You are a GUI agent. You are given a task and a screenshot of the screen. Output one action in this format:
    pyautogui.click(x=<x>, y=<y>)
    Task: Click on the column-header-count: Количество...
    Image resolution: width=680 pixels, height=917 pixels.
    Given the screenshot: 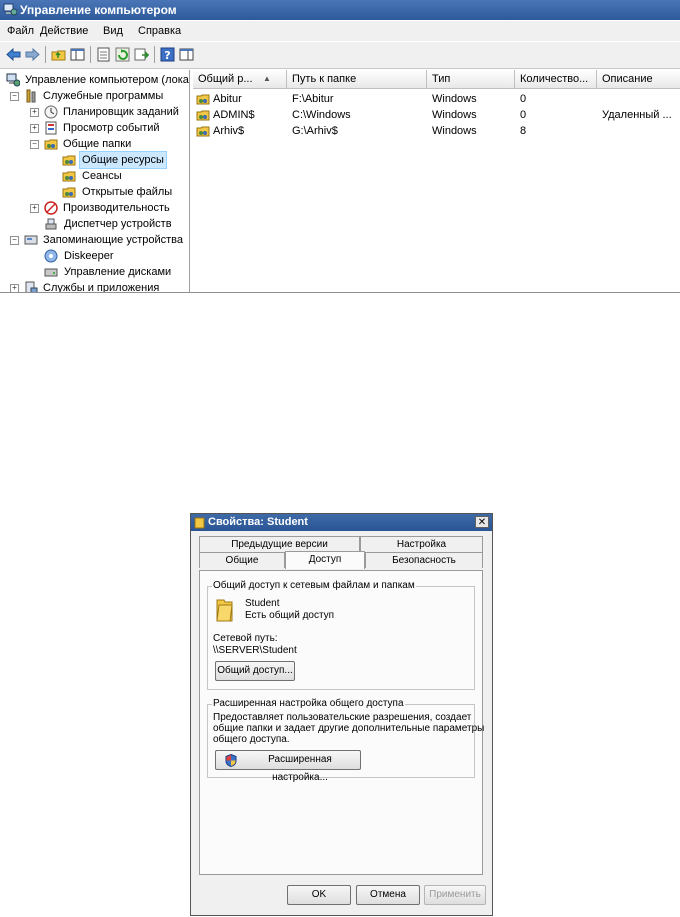 What is the action you would take?
    pyautogui.click(x=556, y=79)
    